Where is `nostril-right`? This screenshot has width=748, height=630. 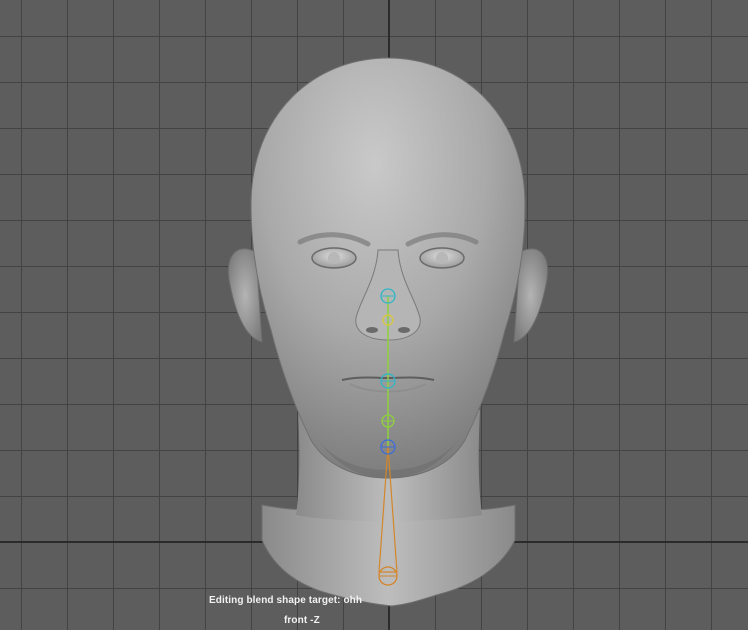 nostril-right is located at coordinates (404, 330).